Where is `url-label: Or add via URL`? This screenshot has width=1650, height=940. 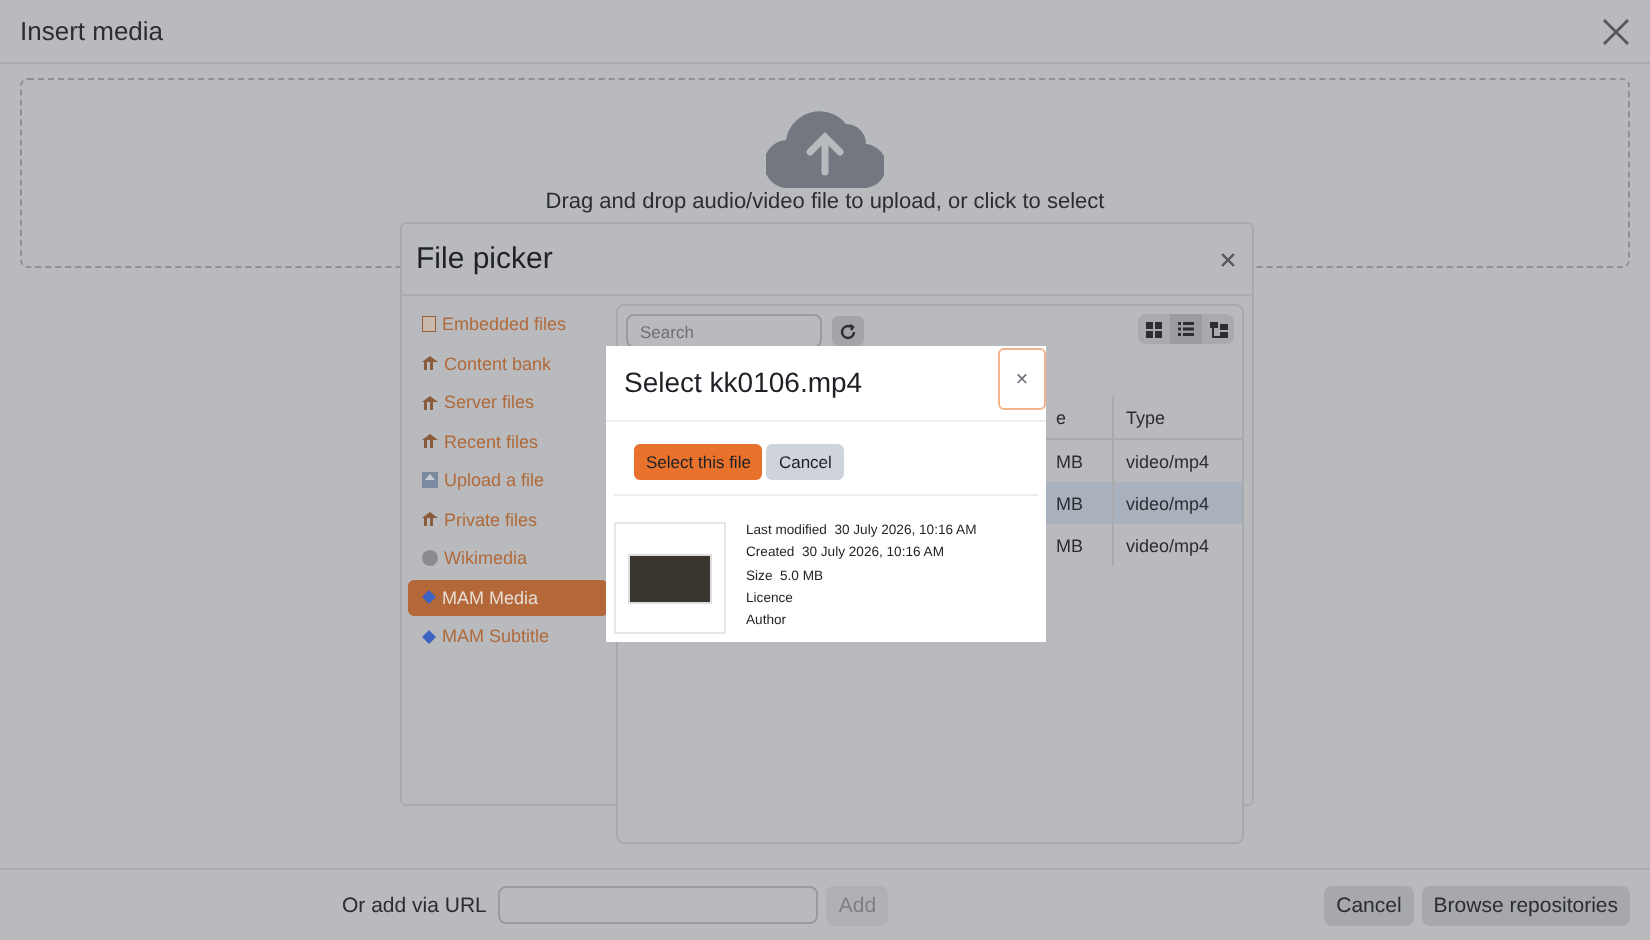 url-label: Or add via URL is located at coordinates (414, 905).